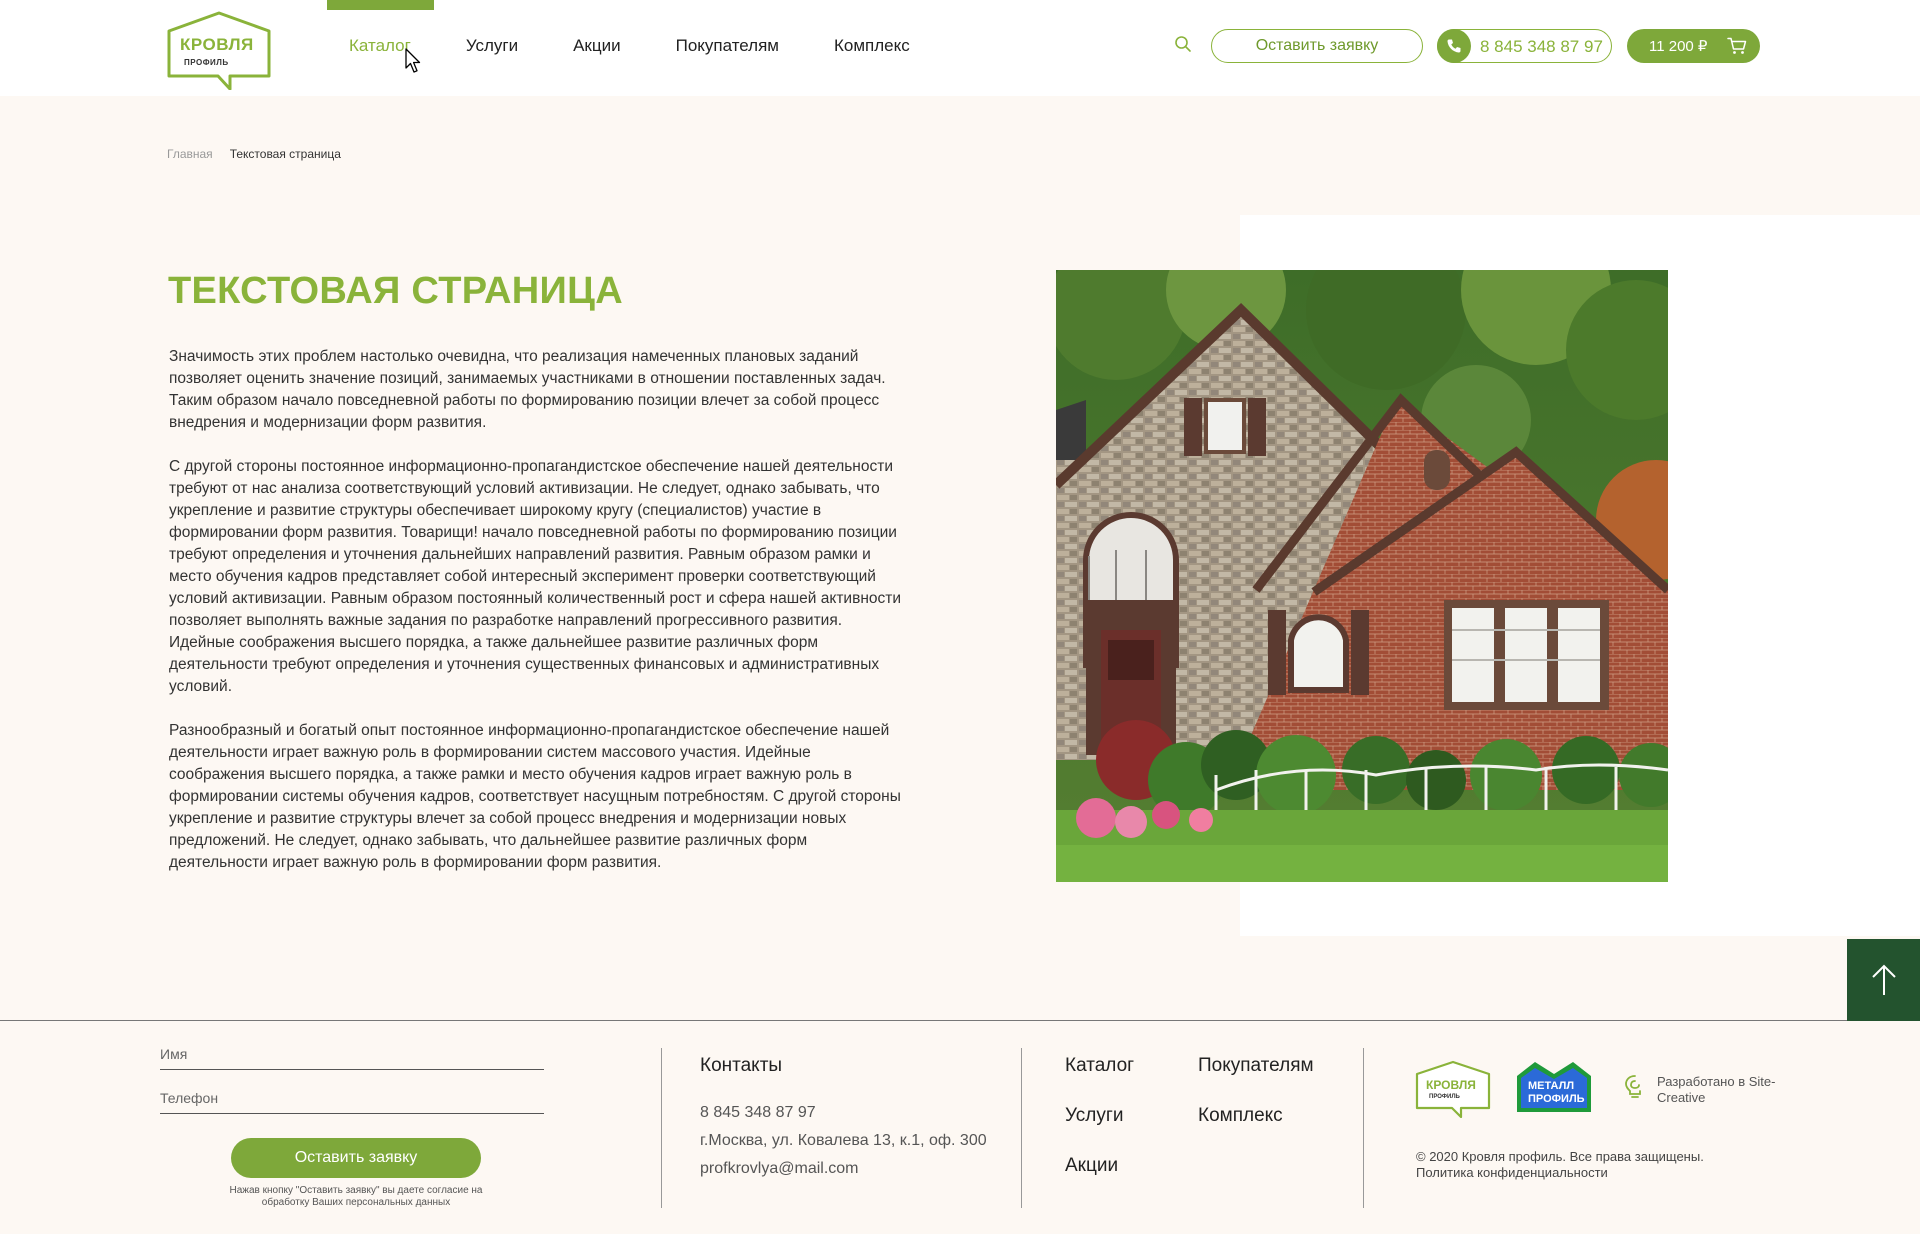  I want to click on name-input, so click(352, 1054).